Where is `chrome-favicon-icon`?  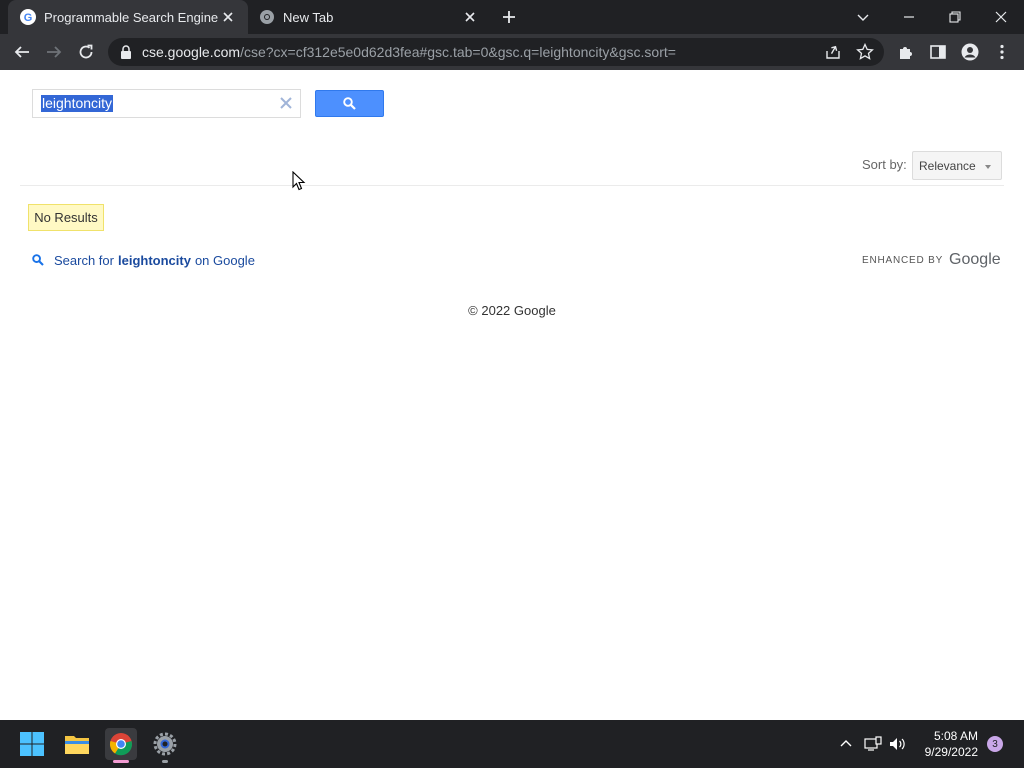
chrome-favicon-icon is located at coordinates (267, 17).